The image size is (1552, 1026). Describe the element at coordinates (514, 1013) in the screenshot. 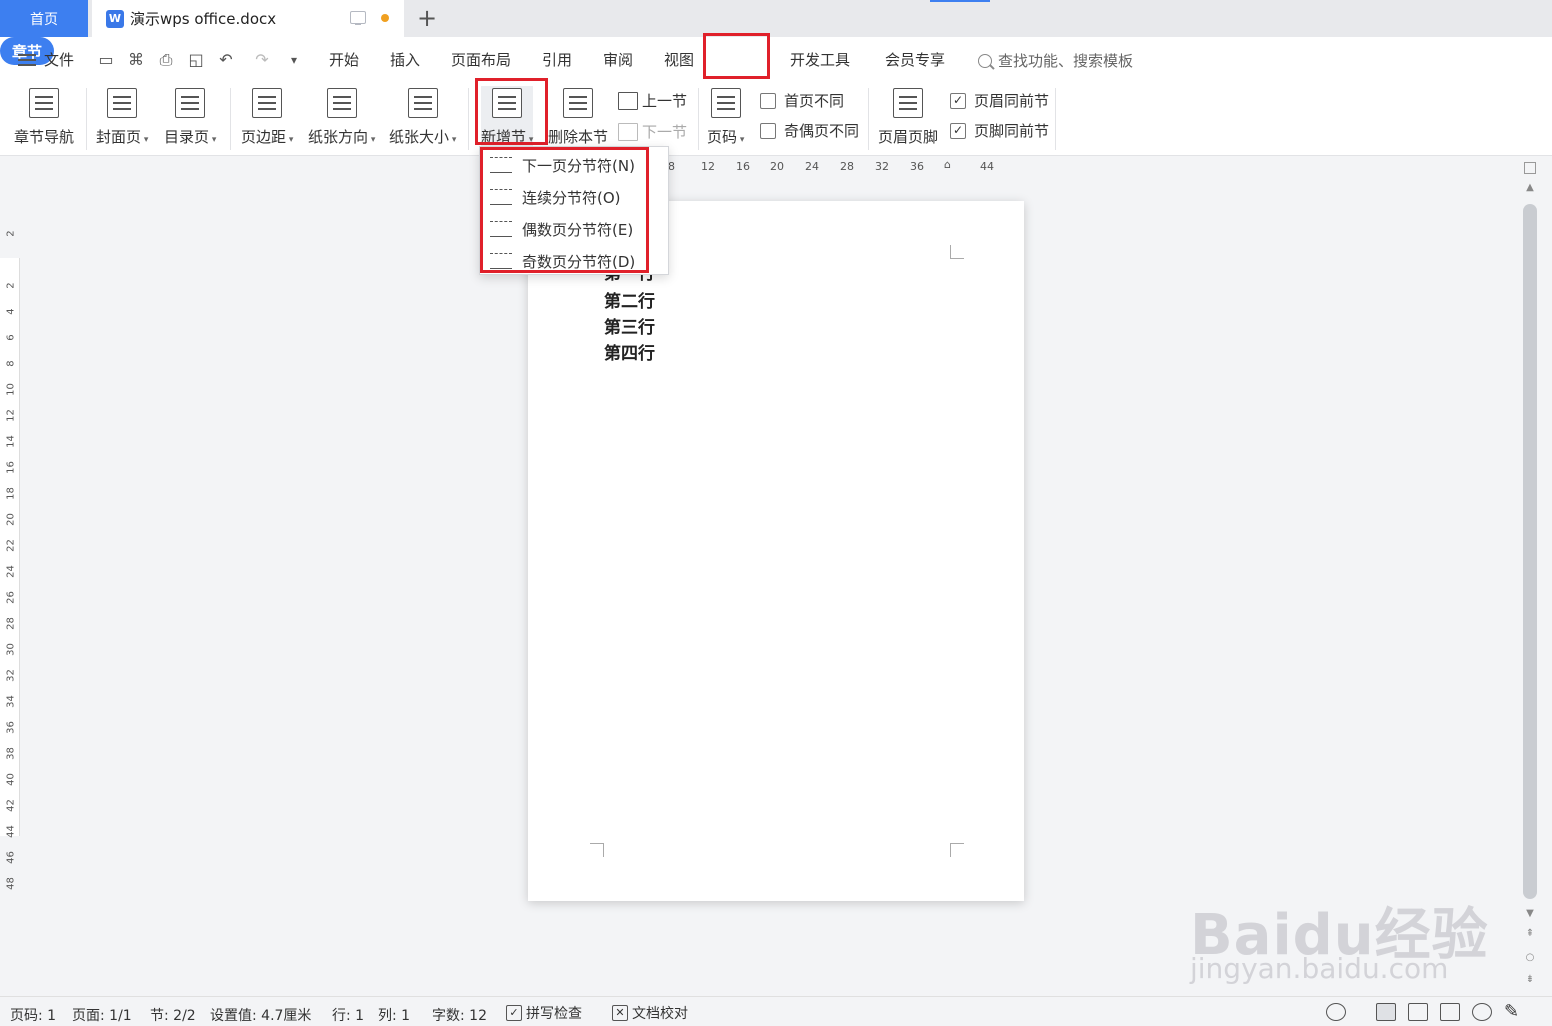

I see `spell-check-icon: ✓` at that location.